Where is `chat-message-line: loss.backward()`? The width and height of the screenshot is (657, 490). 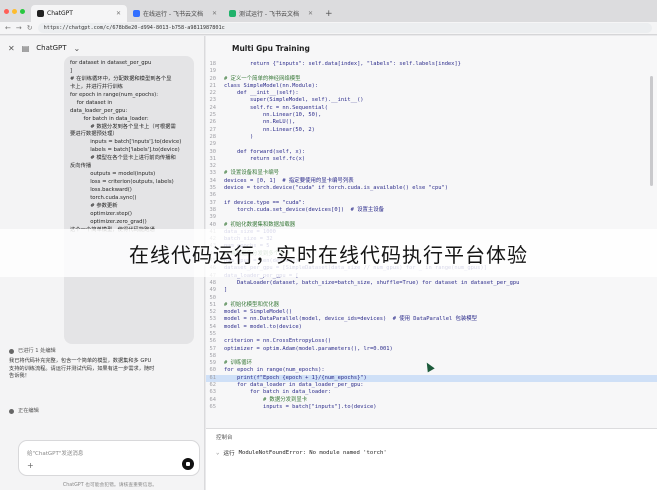 chat-message-line: loss.backward() is located at coordinates (101, 190).